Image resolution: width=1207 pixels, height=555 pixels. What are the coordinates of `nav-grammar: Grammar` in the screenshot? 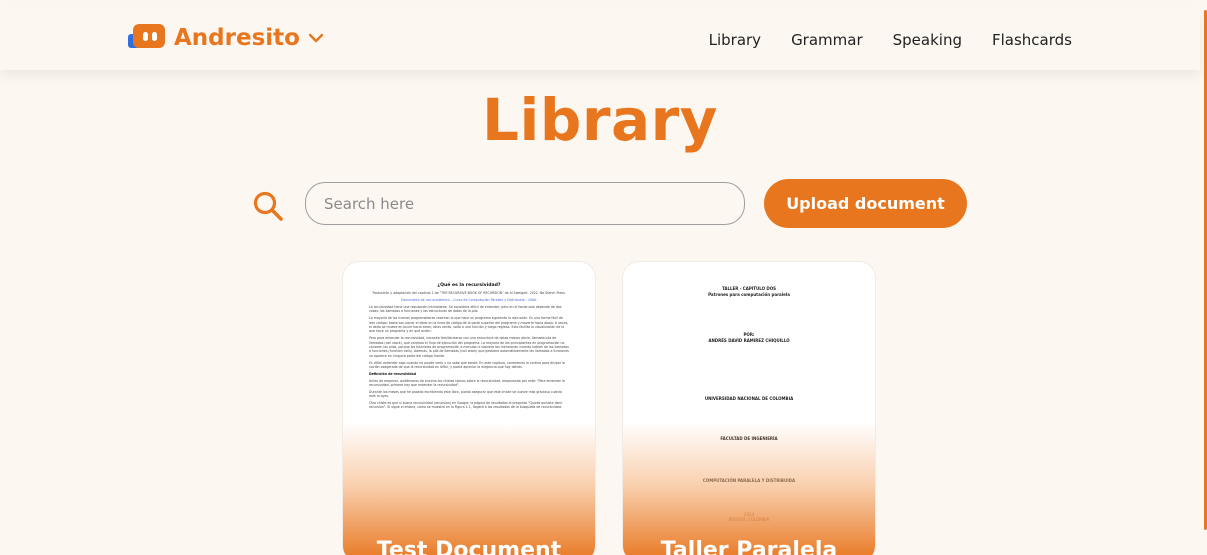 It's located at (827, 40).